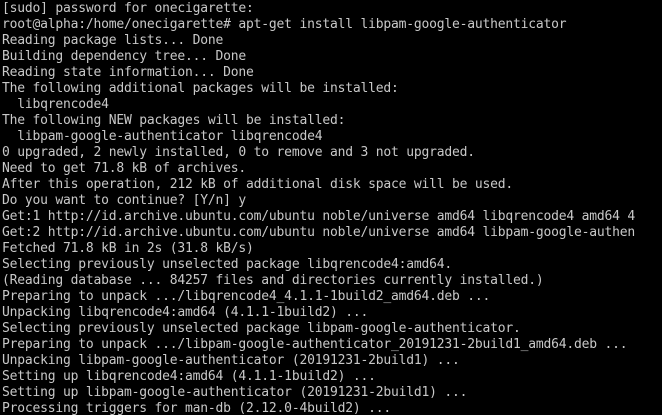 The height and width of the screenshot is (415, 662). What do you see at coordinates (124, 56) in the screenshot?
I see `terminal-line: Building dependency tree... Done` at bounding box center [124, 56].